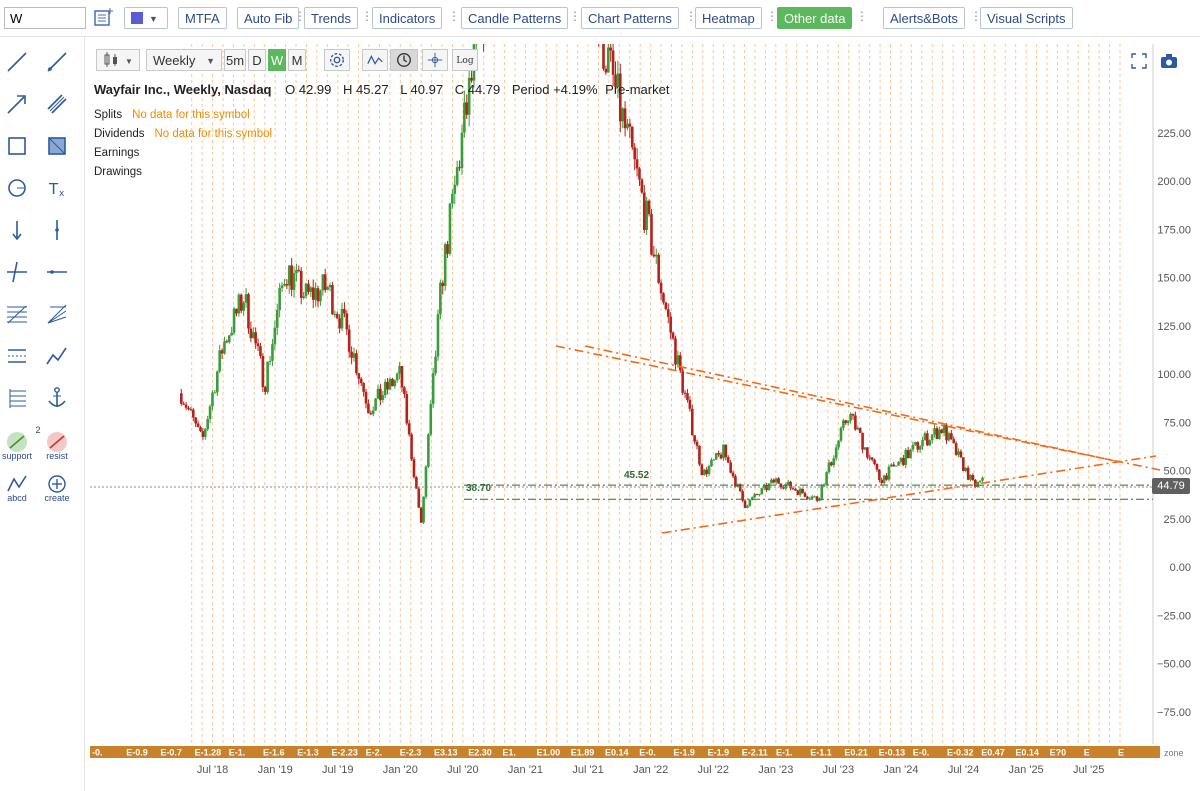 This screenshot has width=1200, height=791. What do you see at coordinates (17, 356) in the screenshot?
I see `range-icon` at bounding box center [17, 356].